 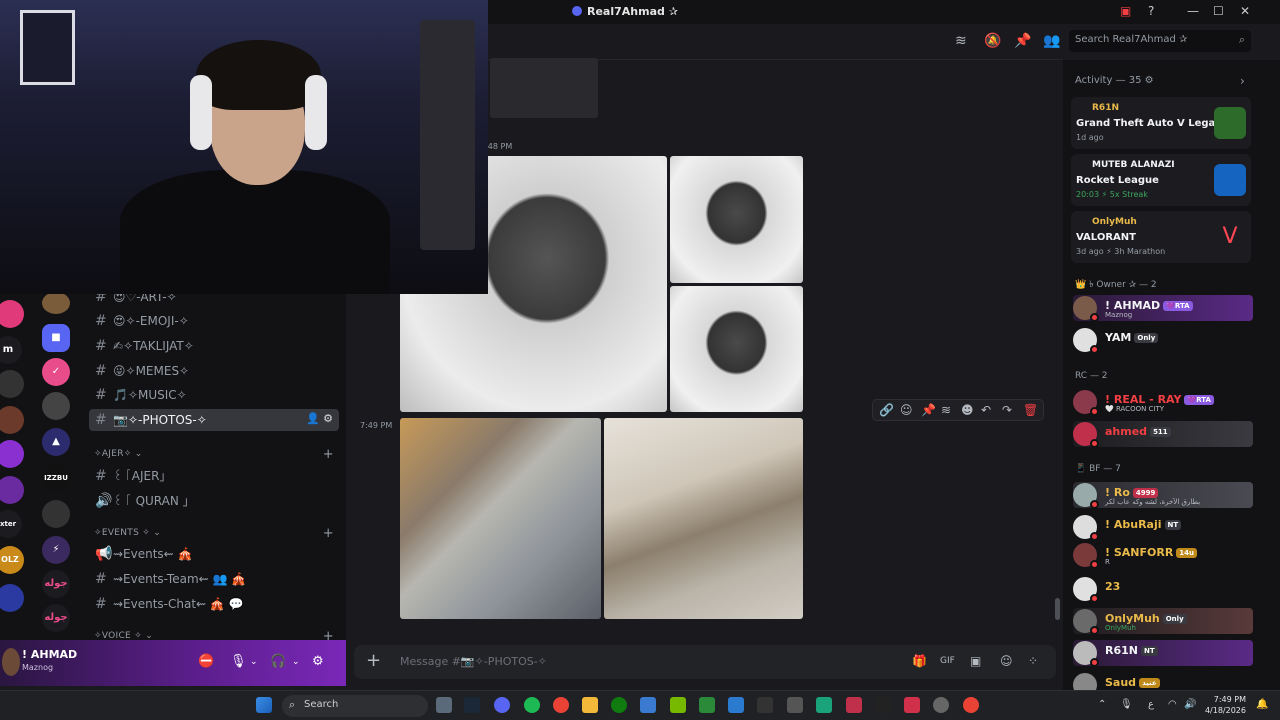 I want to click on category-events: ✧EVENTS ✧ ⌄ +, so click(x=214, y=533).